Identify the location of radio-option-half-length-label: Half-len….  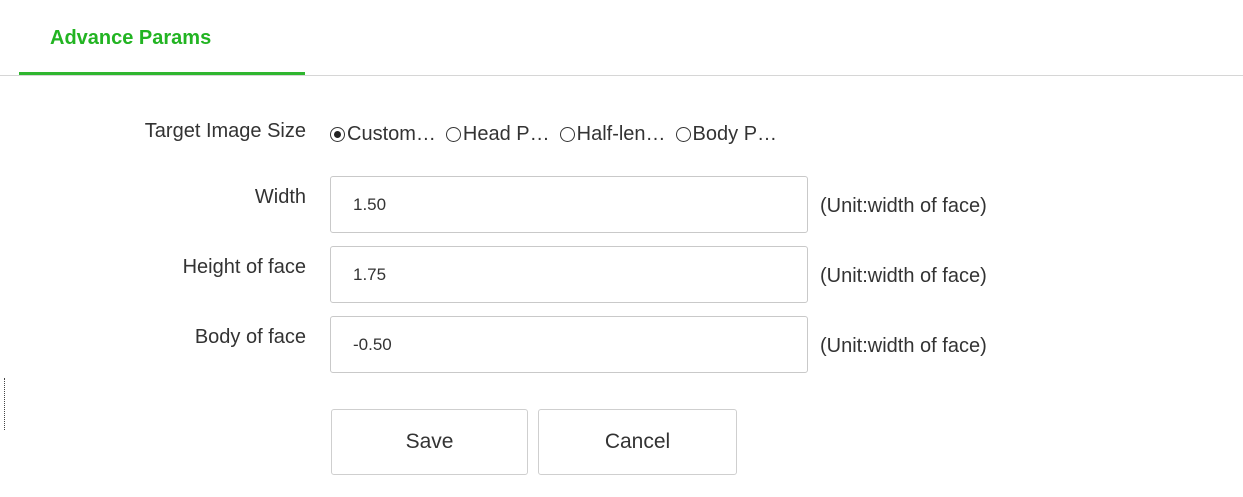
(621, 133).